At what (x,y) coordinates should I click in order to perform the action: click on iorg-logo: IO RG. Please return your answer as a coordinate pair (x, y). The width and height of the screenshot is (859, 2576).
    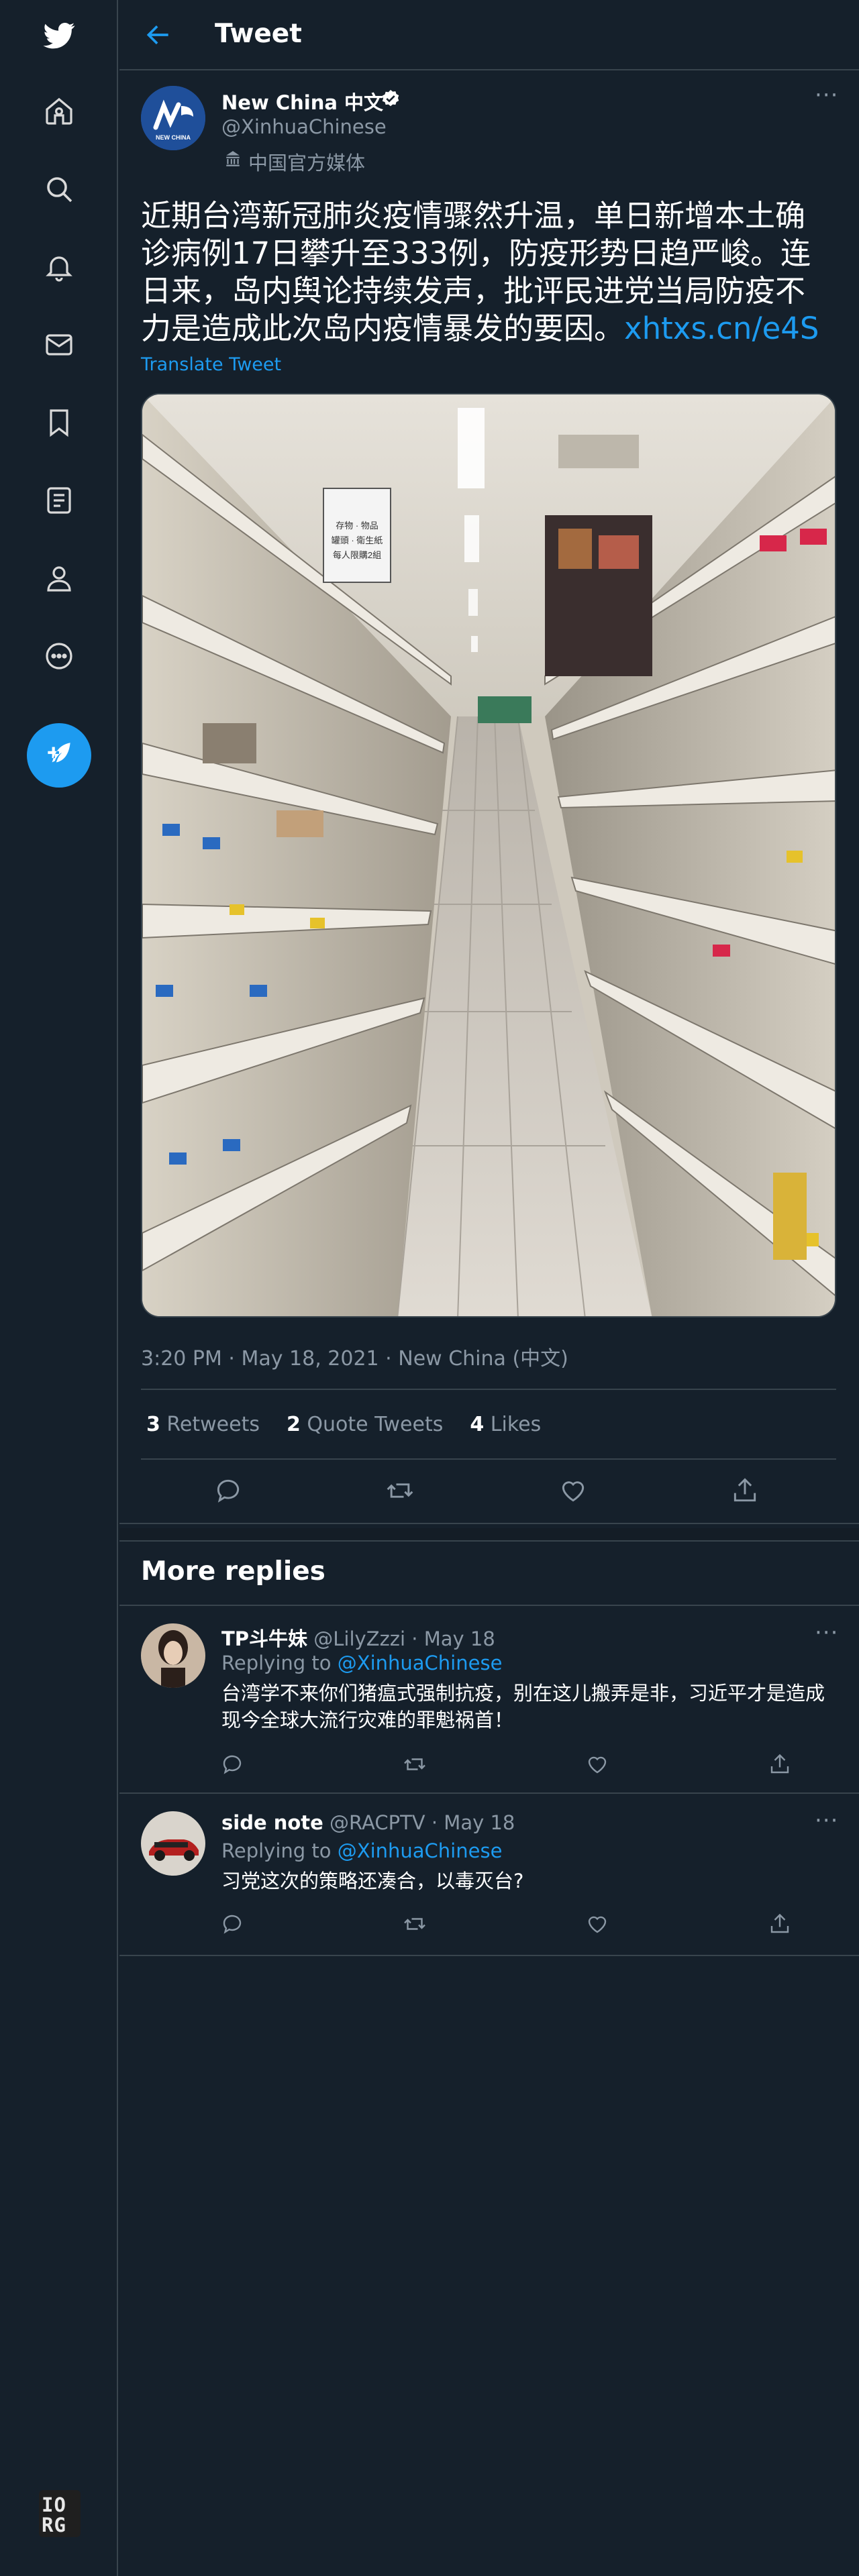
    Looking at the image, I should click on (60, 2513).